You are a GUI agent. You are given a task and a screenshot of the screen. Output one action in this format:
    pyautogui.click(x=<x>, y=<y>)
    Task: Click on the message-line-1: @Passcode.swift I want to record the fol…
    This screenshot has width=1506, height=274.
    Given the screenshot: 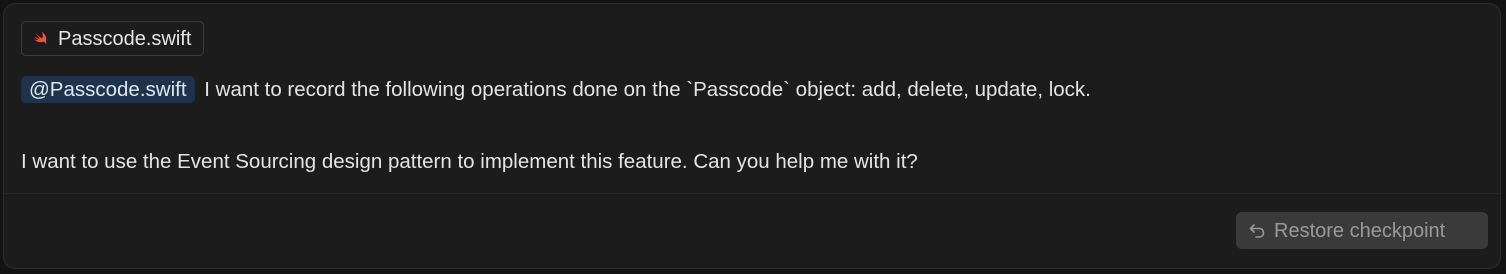 What is the action you would take?
    pyautogui.click(x=751, y=90)
    